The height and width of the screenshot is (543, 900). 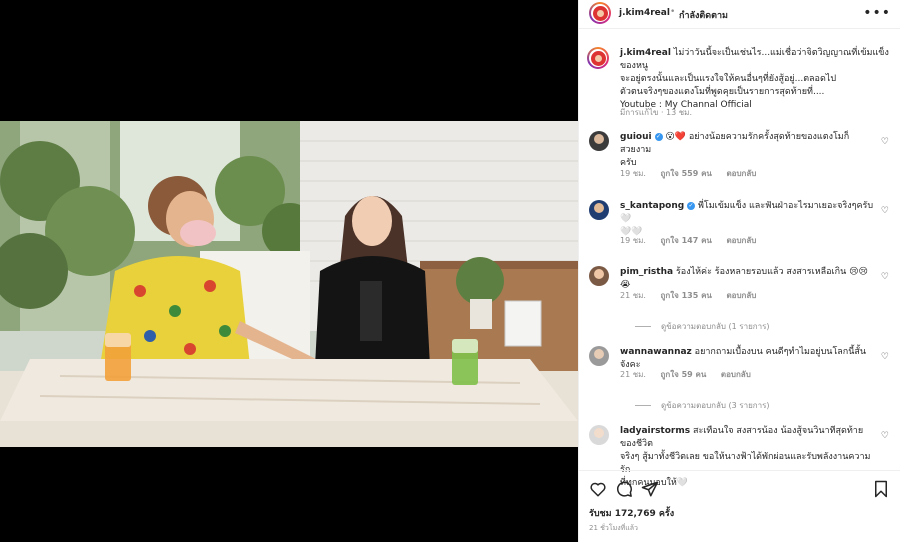 What do you see at coordinates (684, 374) in the screenshot?
I see `comment-likes: ถูกใจ 59 คน` at bounding box center [684, 374].